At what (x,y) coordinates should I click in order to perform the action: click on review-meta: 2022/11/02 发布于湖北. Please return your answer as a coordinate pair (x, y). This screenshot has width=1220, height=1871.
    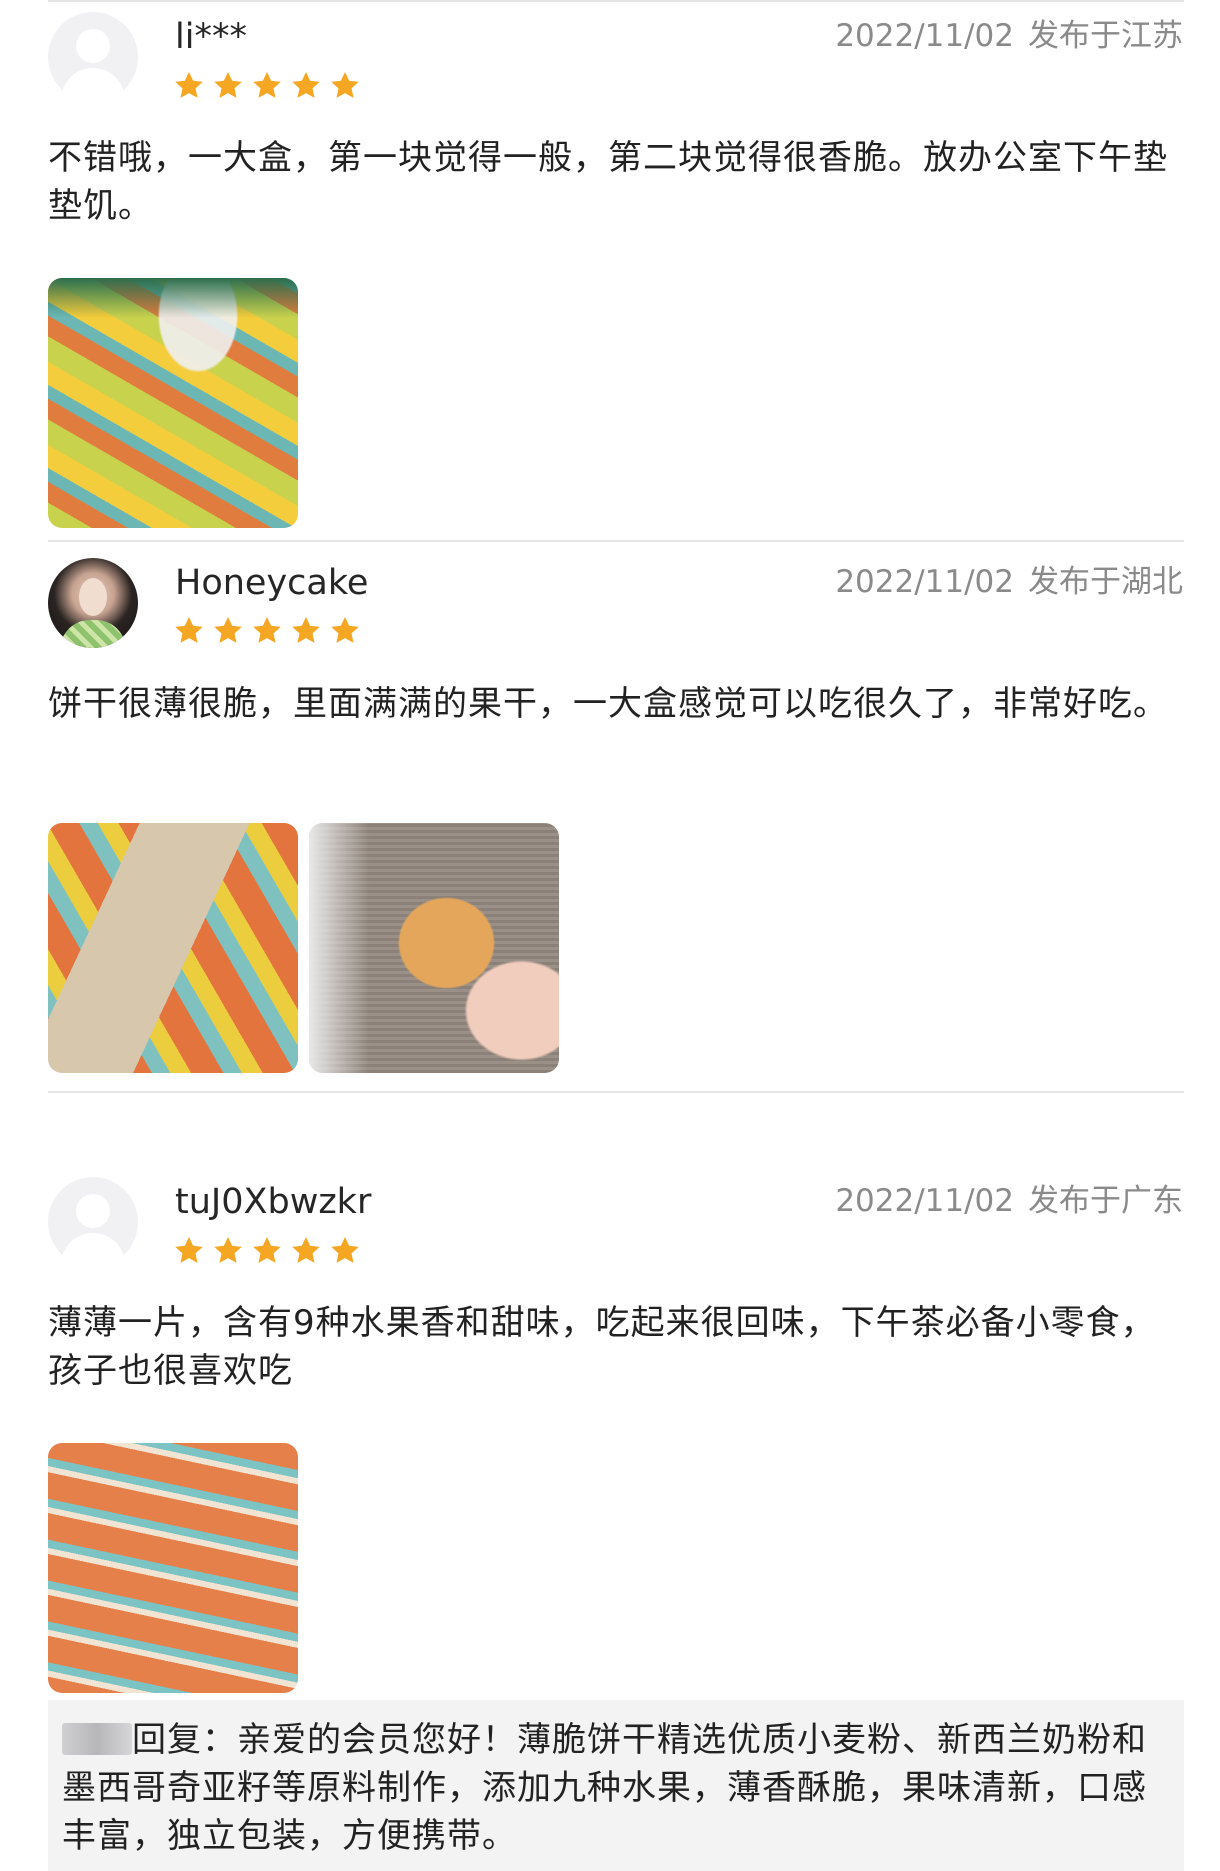
    Looking at the image, I should click on (1009, 582).